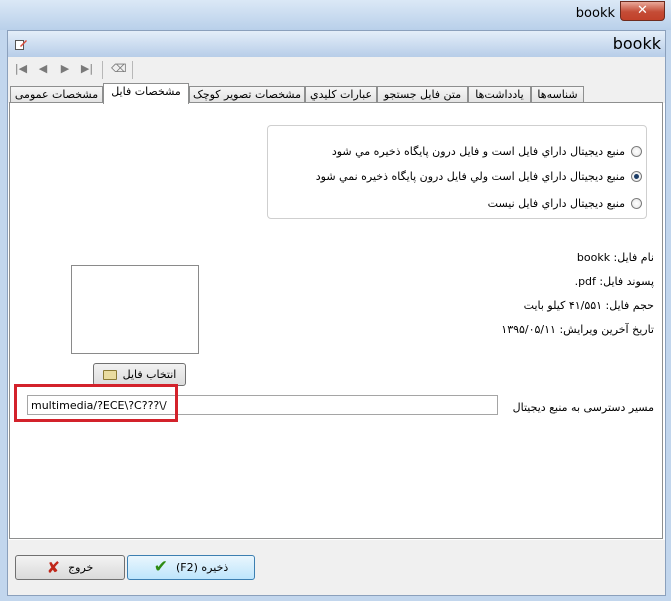  I want to click on exit-button-label: خروج, so click(81, 567).